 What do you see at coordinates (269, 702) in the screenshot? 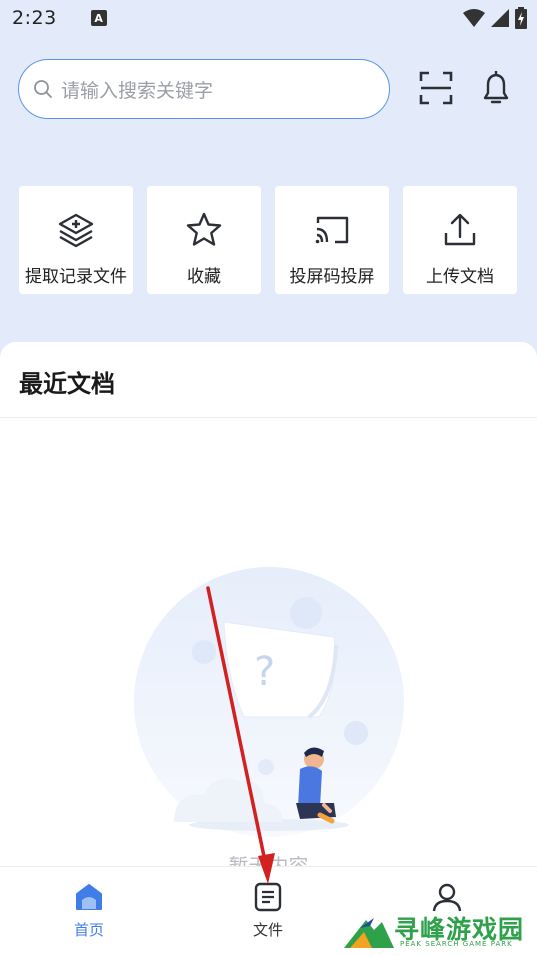
I see `empty-state-illustration: ?` at bounding box center [269, 702].